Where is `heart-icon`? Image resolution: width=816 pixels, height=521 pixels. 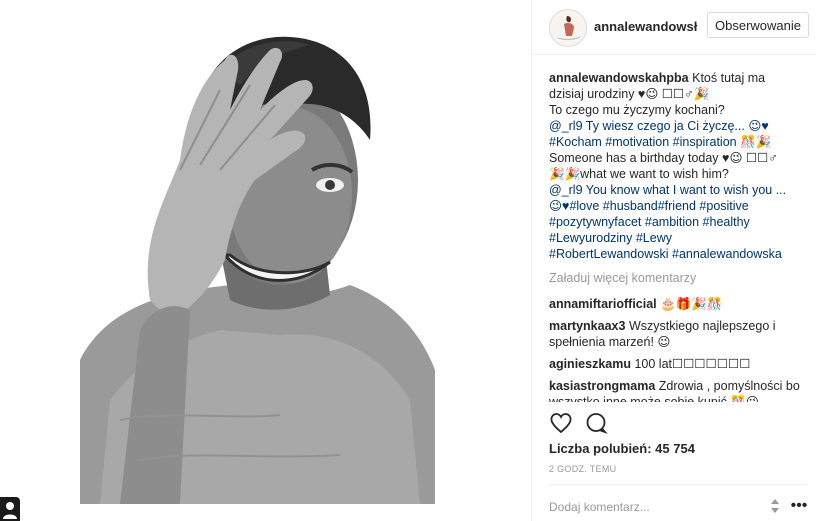
heart-icon is located at coordinates (561, 423).